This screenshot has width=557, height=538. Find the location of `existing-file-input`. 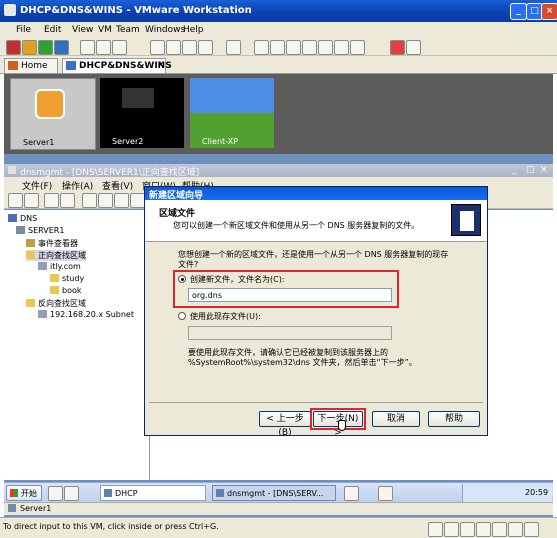

existing-file-input is located at coordinates (290, 333).